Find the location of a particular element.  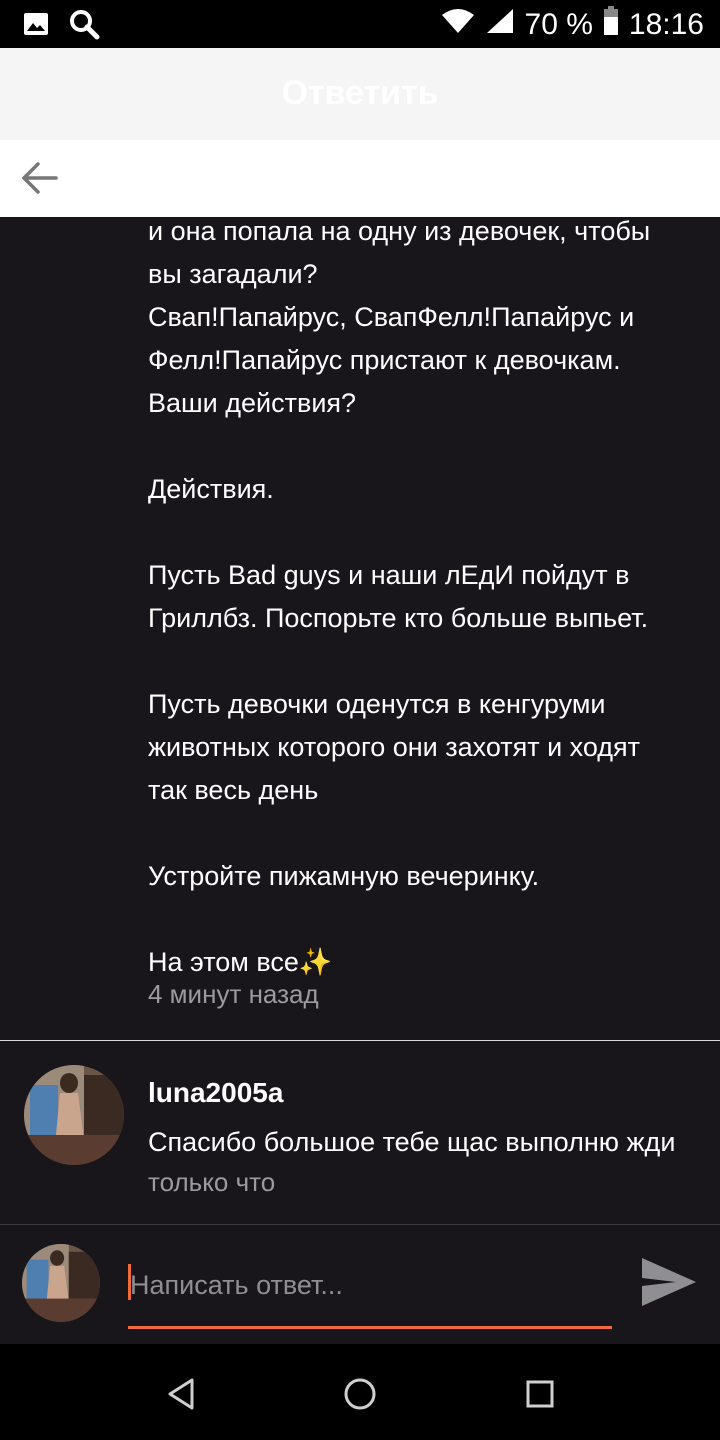

back-button is located at coordinates (40, 178).